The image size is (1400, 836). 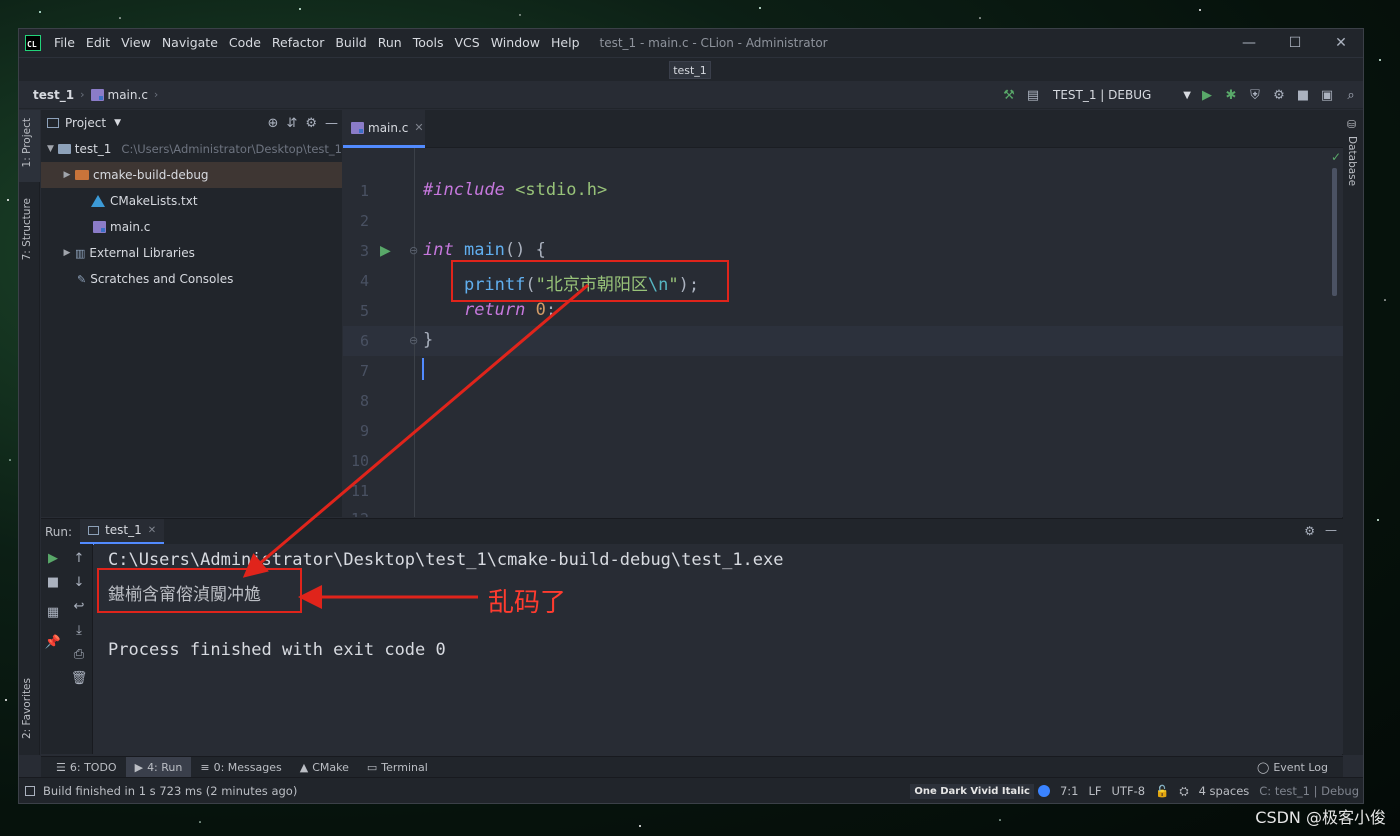 I want to click on annotation-arrows, so click(x=415, y=446).